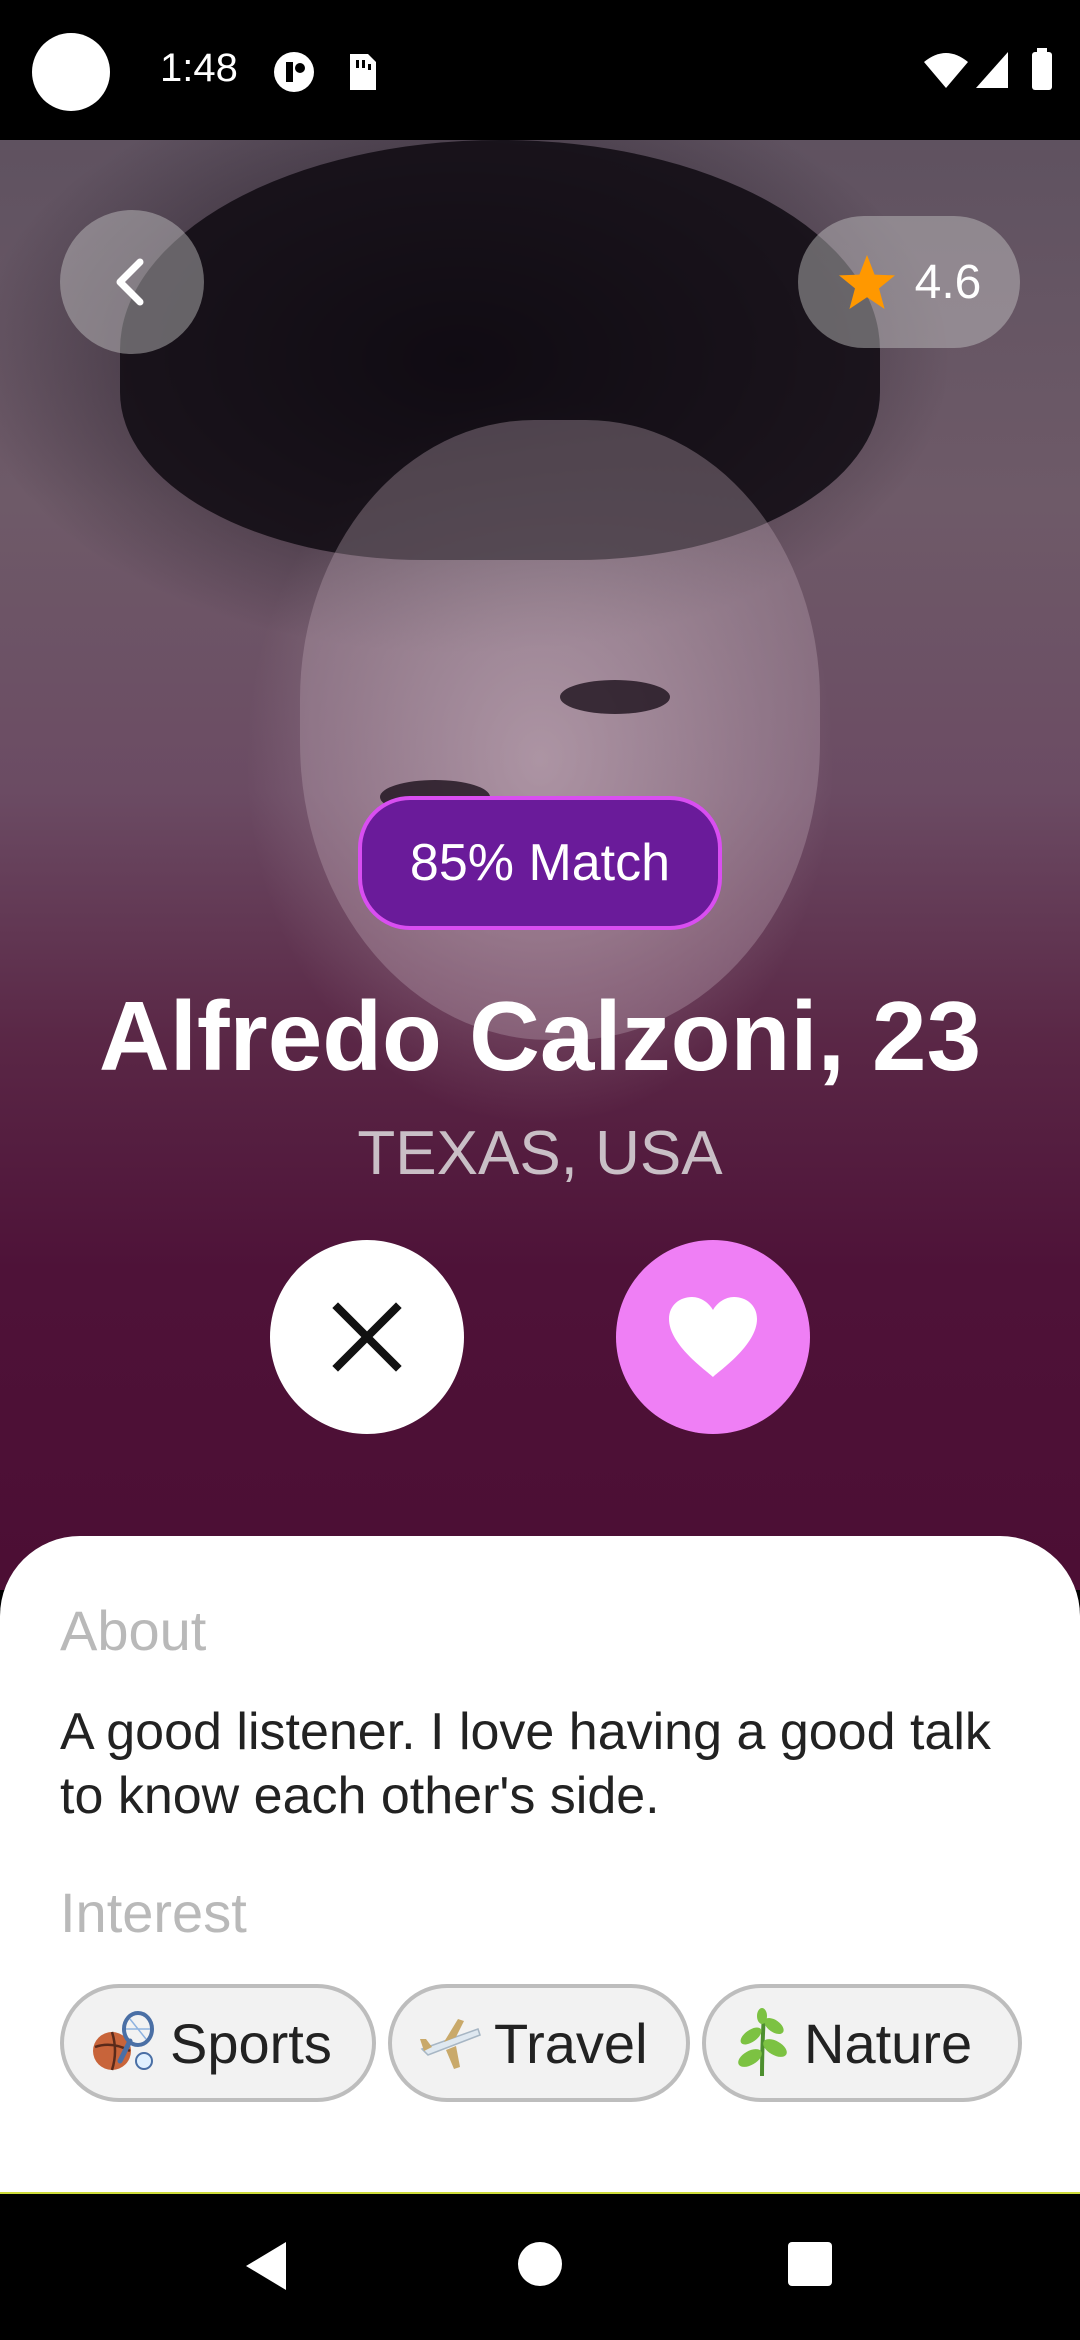 This screenshot has height=2340, width=1080. Describe the element at coordinates (294, 72) in the screenshot. I see `notification-icon` at that location.